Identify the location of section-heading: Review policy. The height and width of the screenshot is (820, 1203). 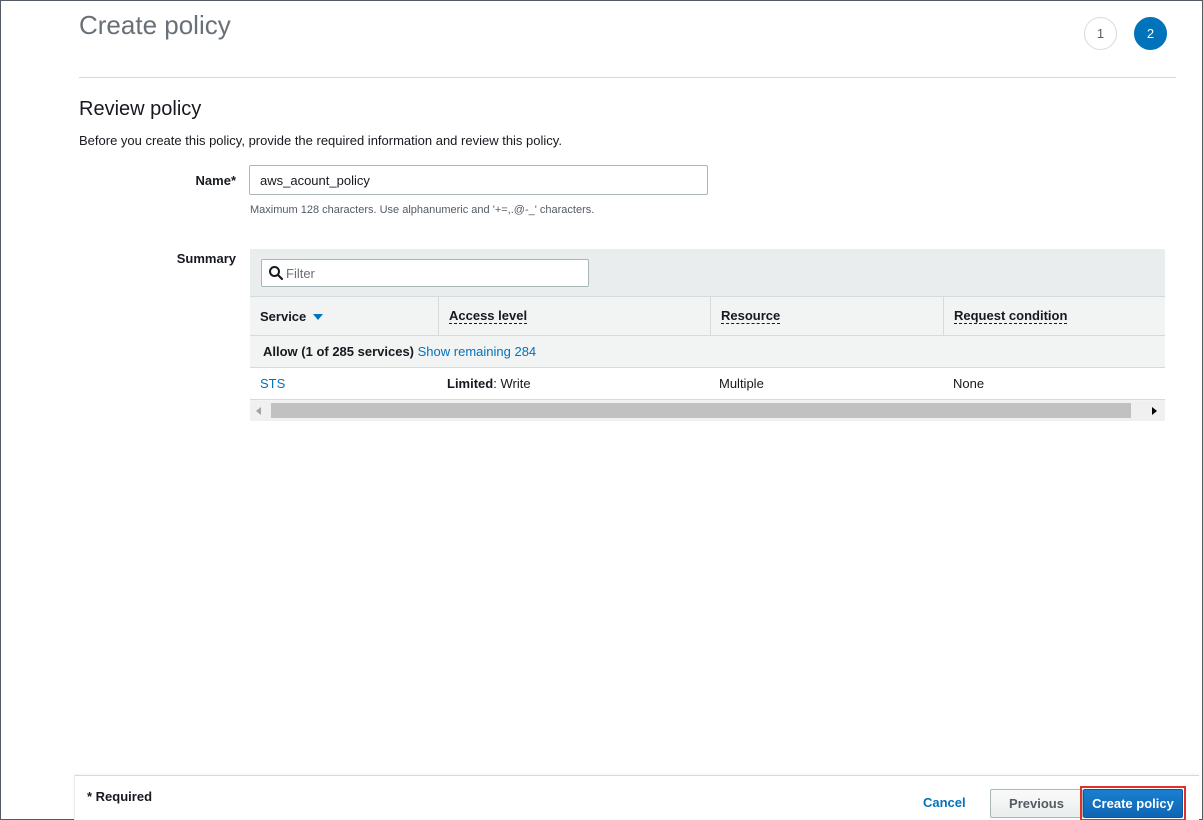
(140, 109).